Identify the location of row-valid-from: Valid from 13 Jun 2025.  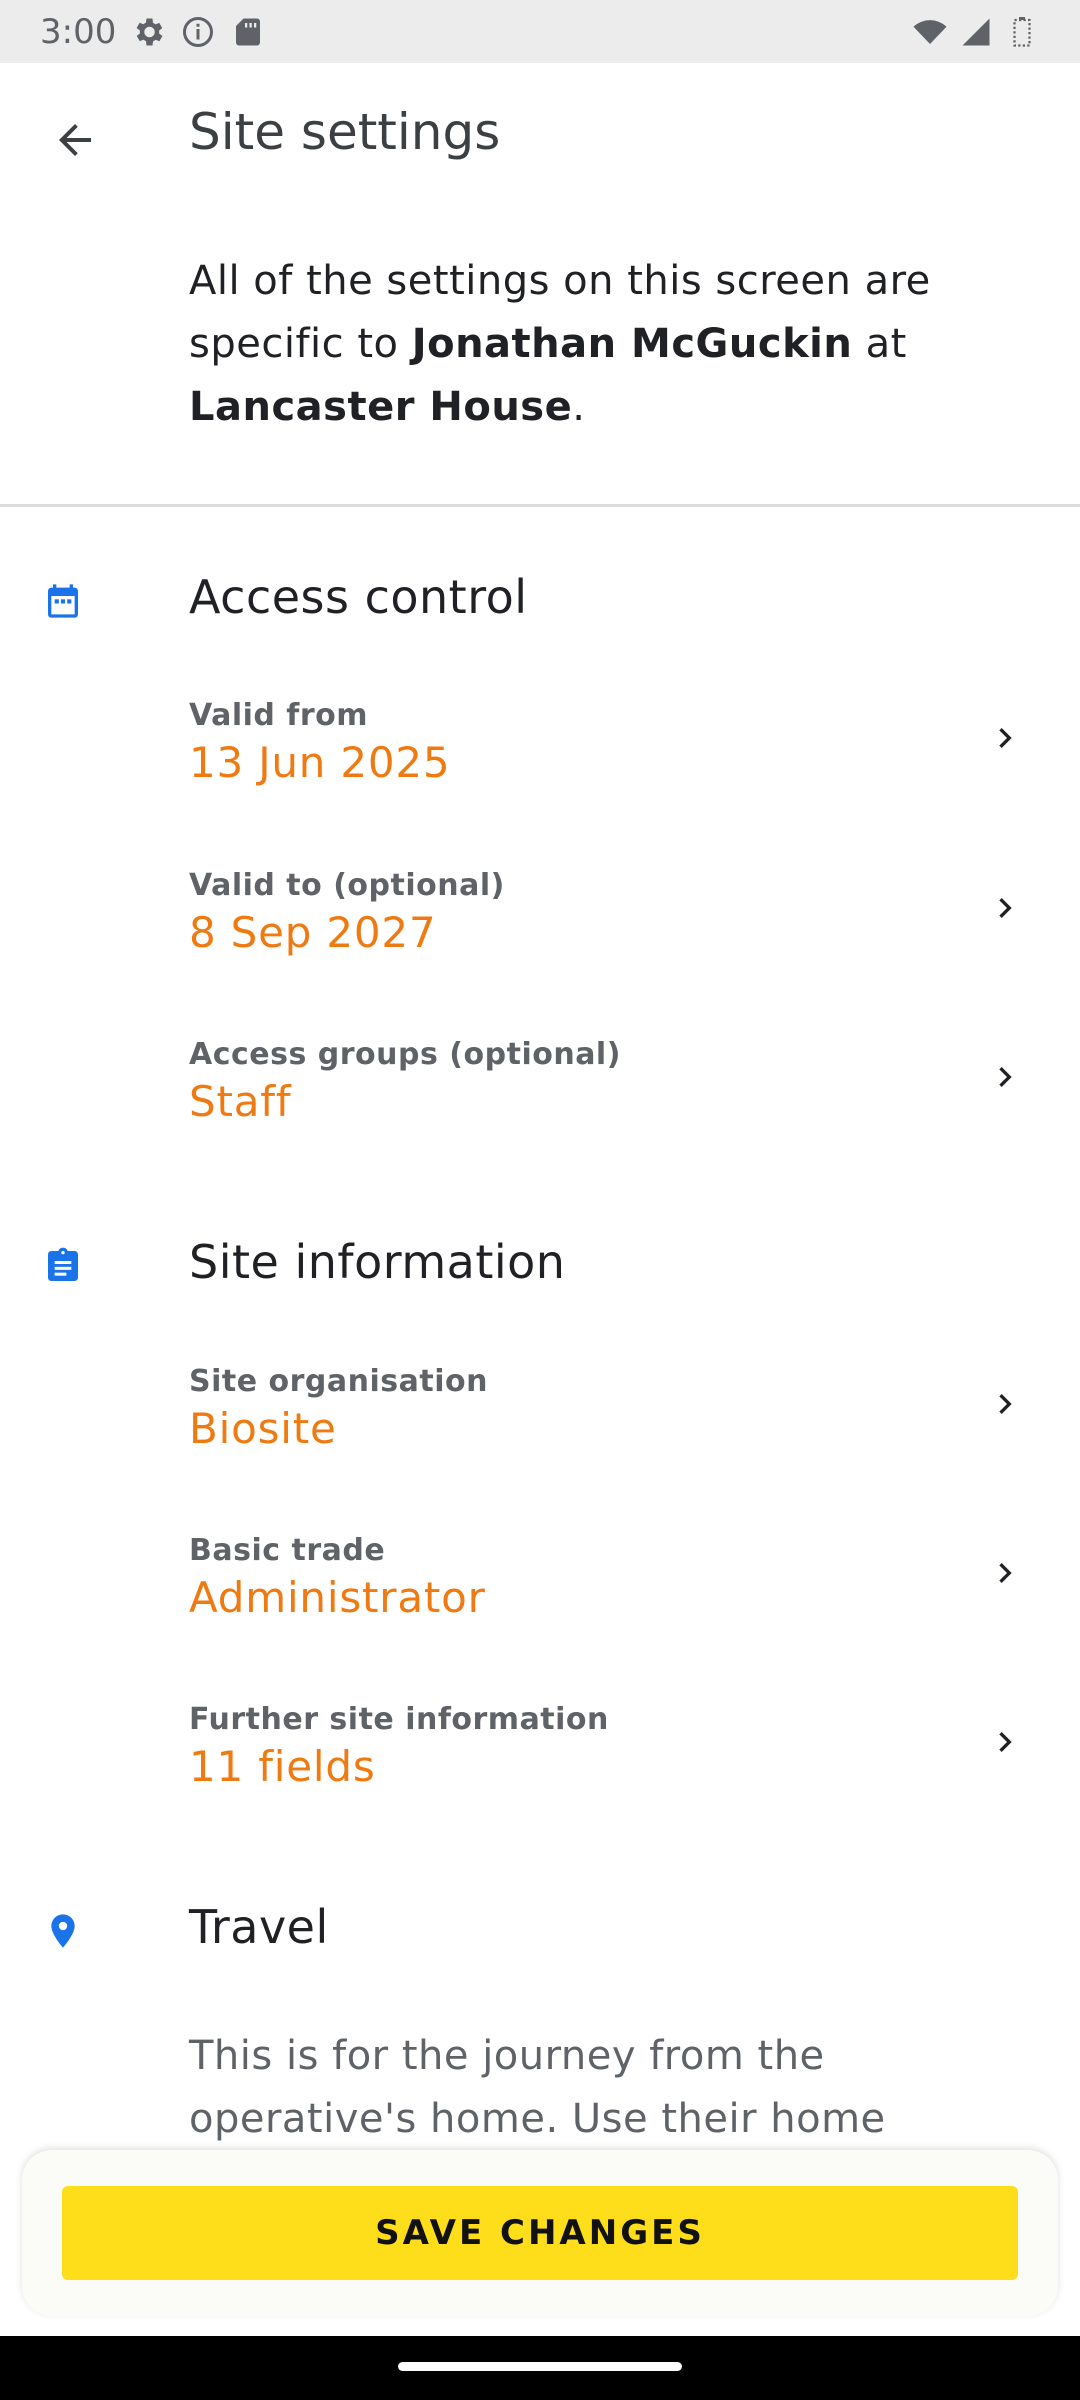
(540, 773).